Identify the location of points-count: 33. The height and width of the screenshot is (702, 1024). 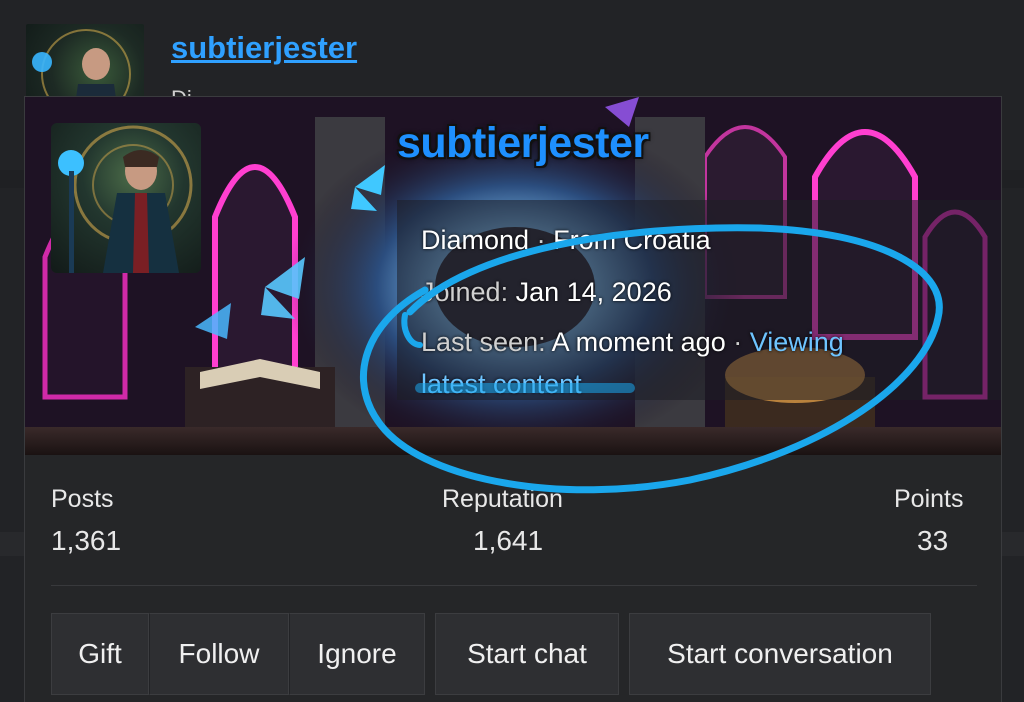
(932, 541).